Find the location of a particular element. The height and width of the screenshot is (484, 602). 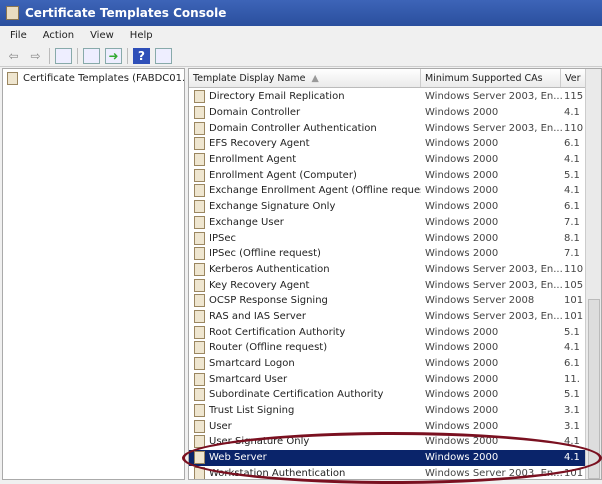

properties-icon is located at coordinates (91, 55).